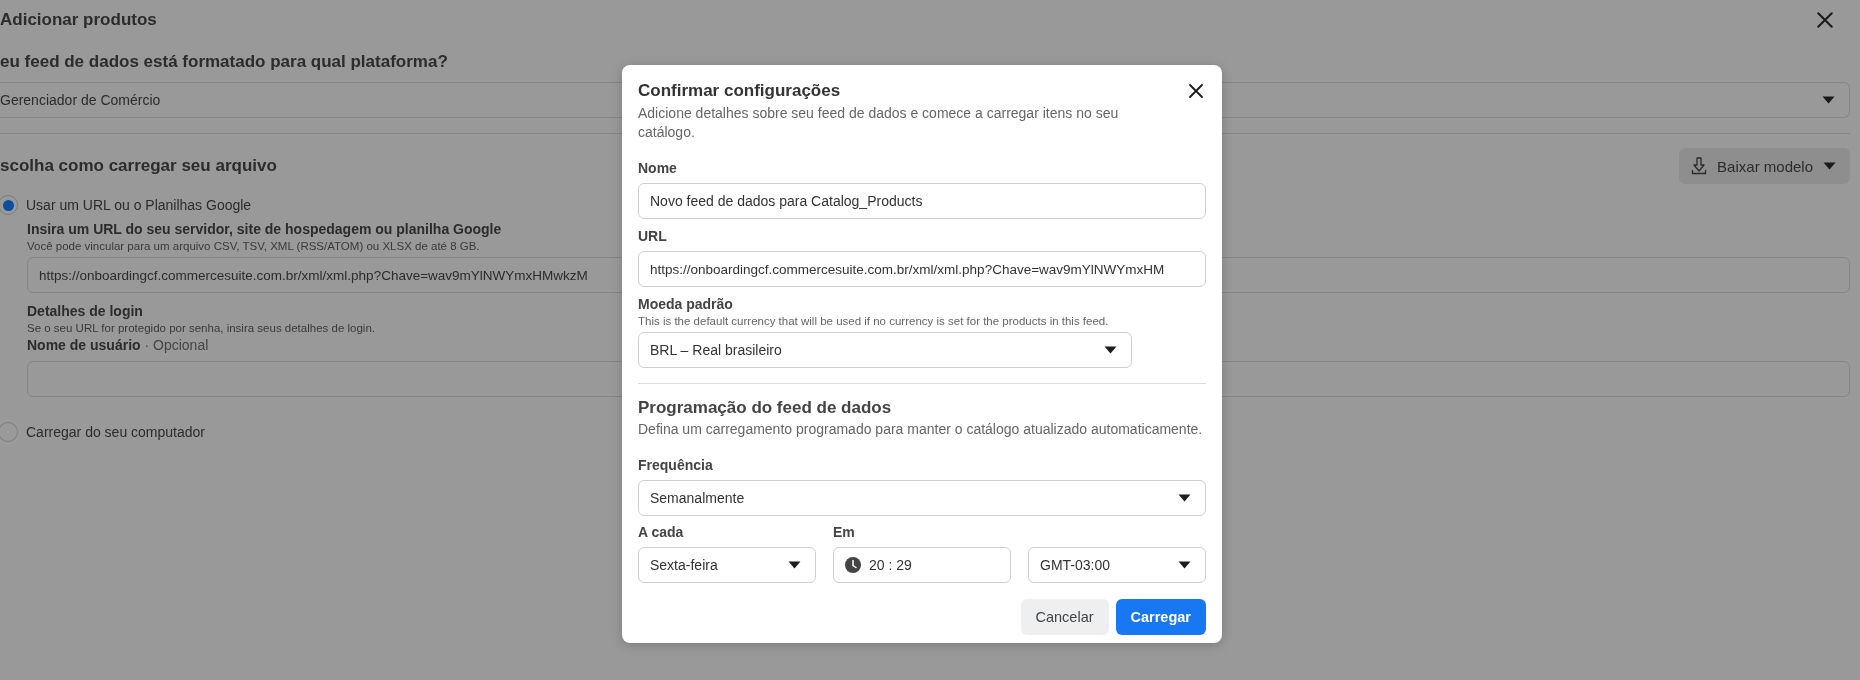  I want to click on radio-label: Carregar do seu computador, so click(115, 432).